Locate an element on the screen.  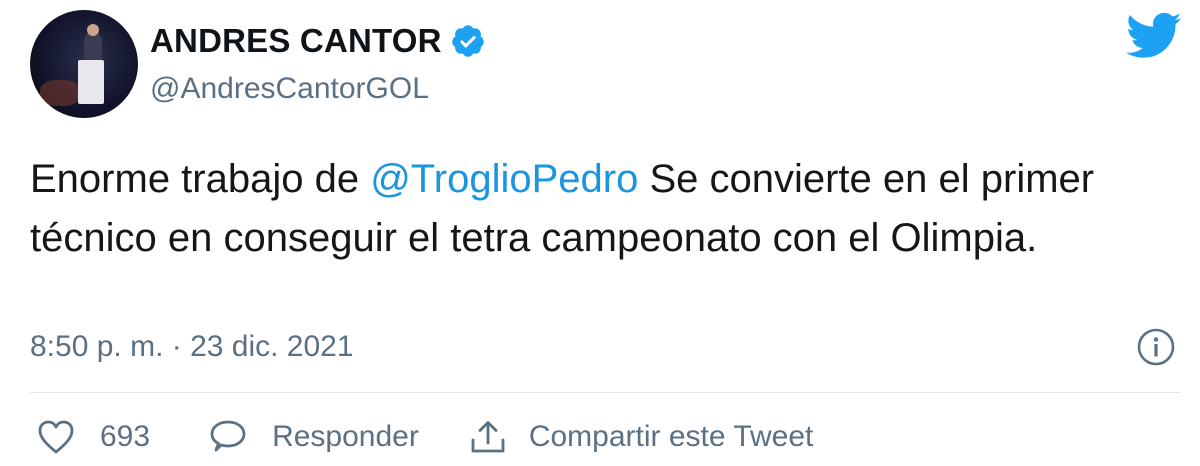
action-bar: 693 Responder Compartir este Tweet is located at coordinates (424, 437).